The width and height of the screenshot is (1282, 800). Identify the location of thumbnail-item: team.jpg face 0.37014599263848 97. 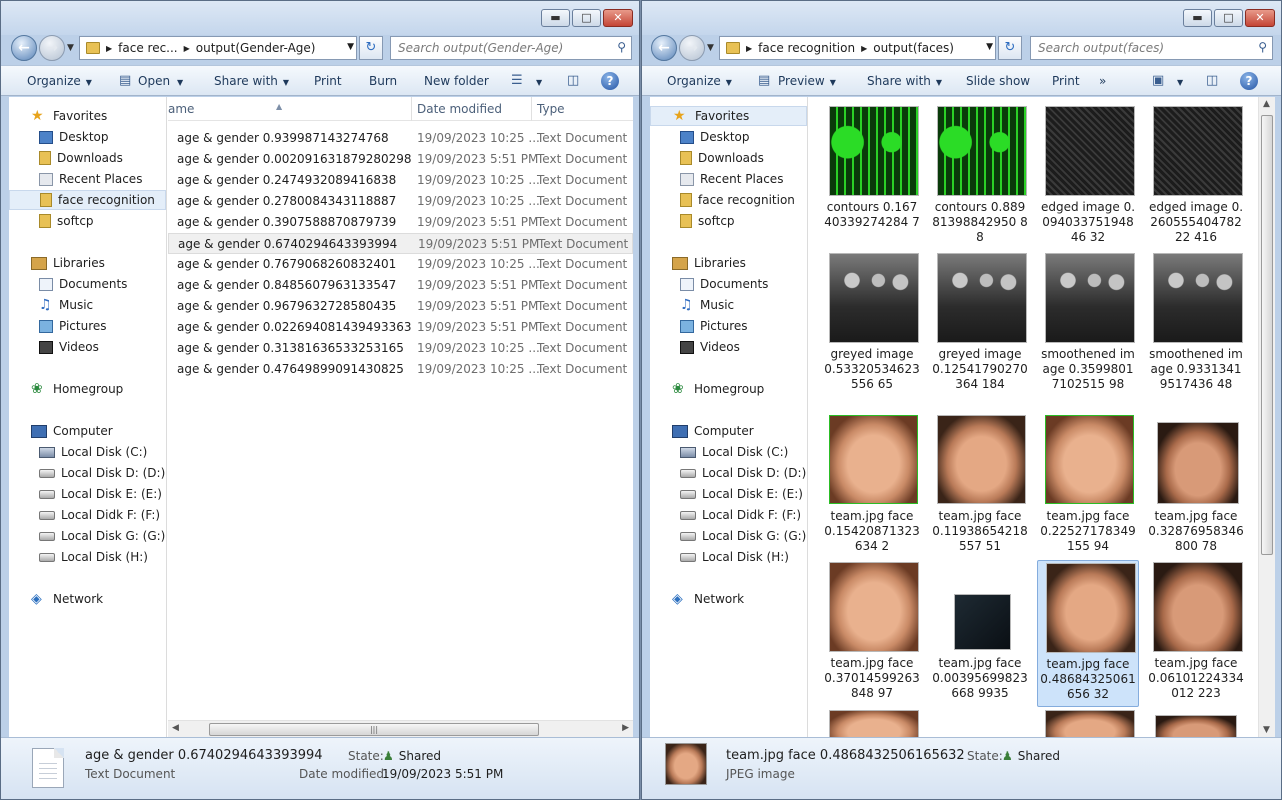
(872, 633).